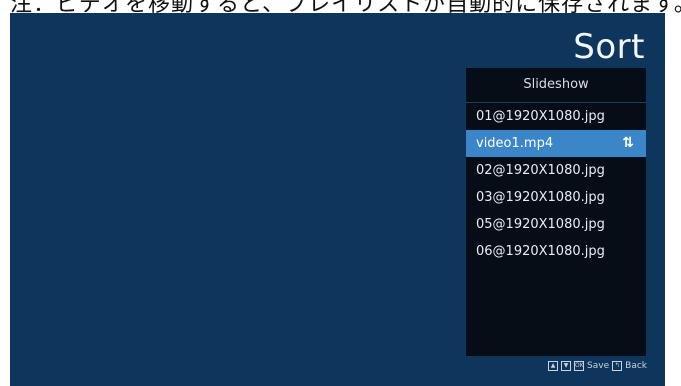 The width and height of the screenshot is (681, 386). Describe the element at coordinates (540, 197) in the screenshot. I see `list-item-label: 03@1920X1080.jpg` at that location.